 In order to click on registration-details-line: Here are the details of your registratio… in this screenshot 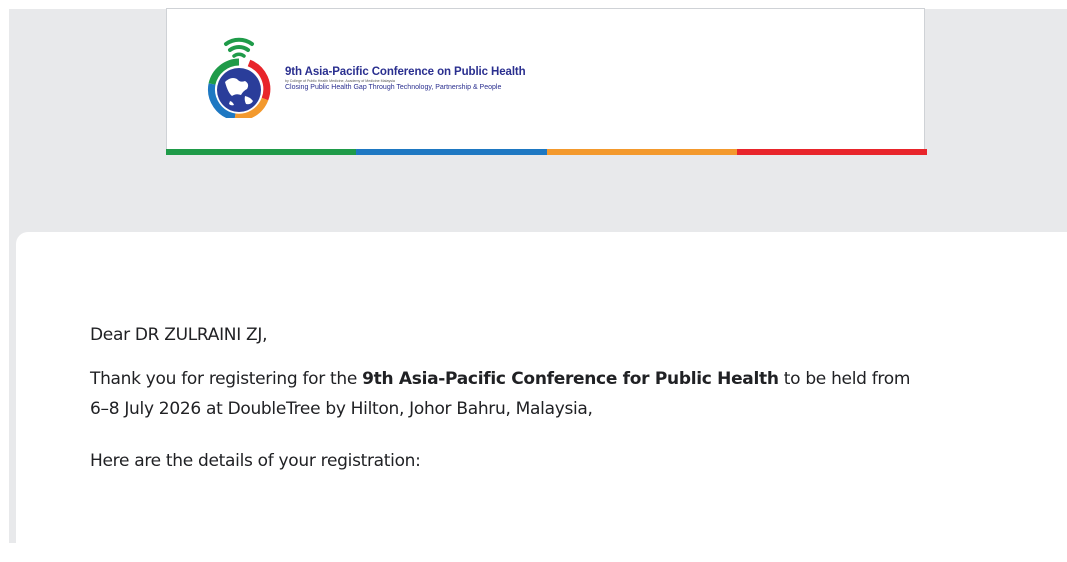, I will do `click(255, 461)`.